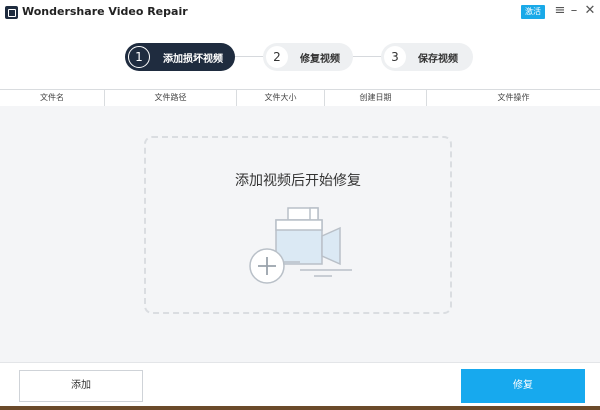 This screenshot has height=410, width=600. Describe the element at coordinates (533, 12) in the screenshot. I see `activate-button: 激活` at that location.